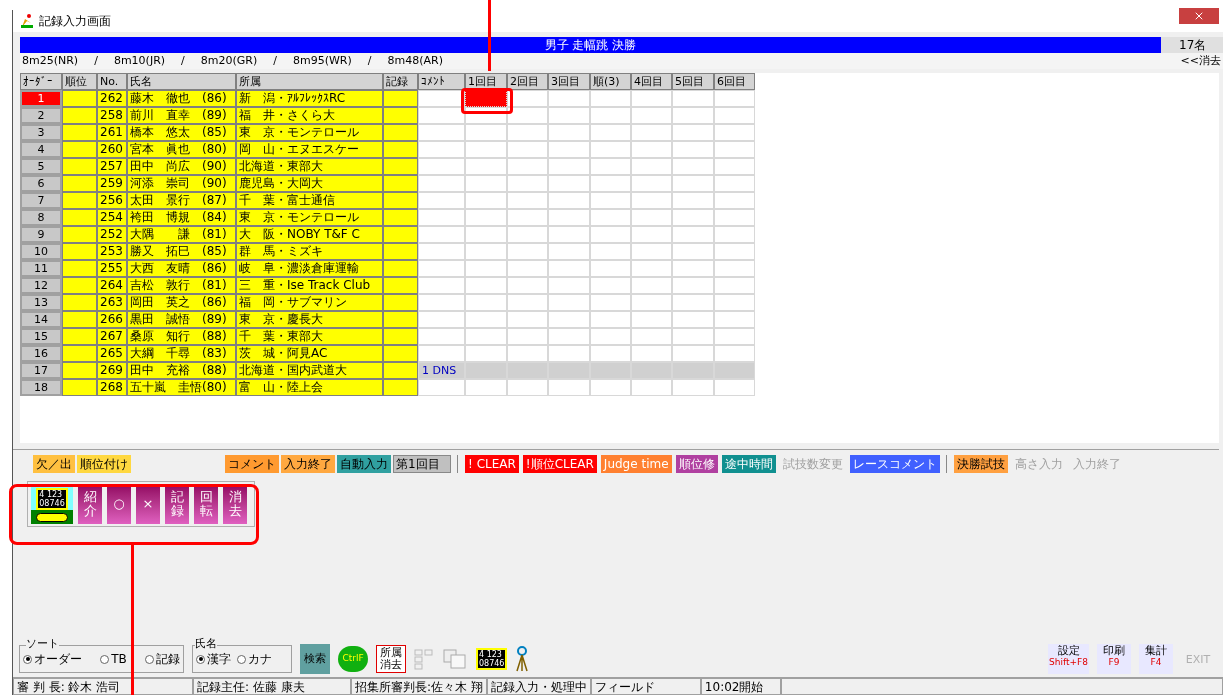 The height and width of the screenshot is (695, 1223). Describe the element at coordinates (308, 464) in the screenshot. I see `toolbar-button: 入力終了` at that location.